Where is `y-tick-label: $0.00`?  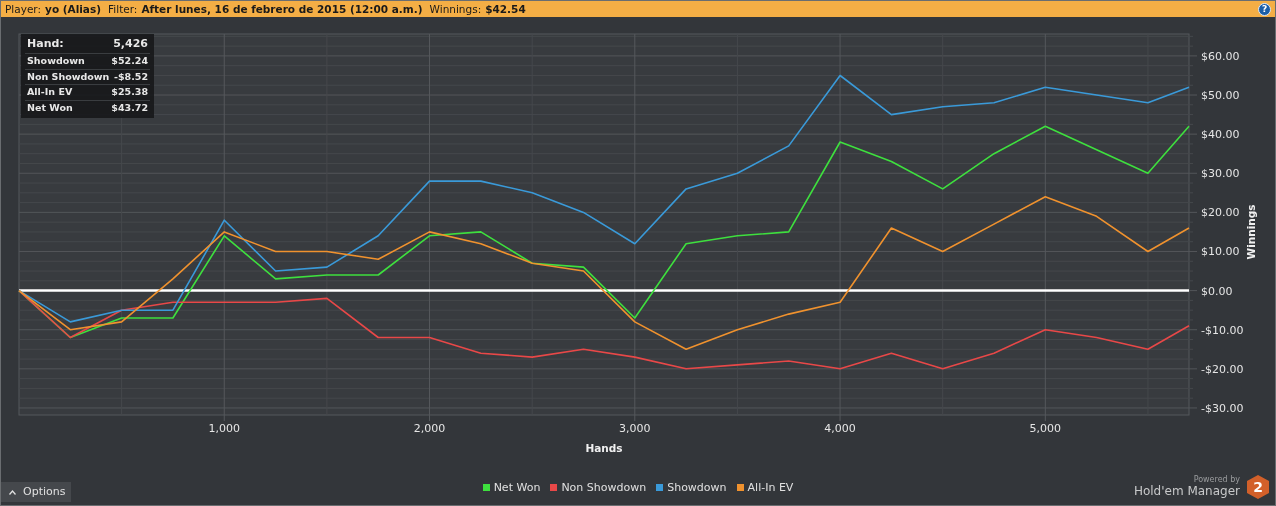
y-tick-label: $0.00 is located at coordinates (1217, 291).